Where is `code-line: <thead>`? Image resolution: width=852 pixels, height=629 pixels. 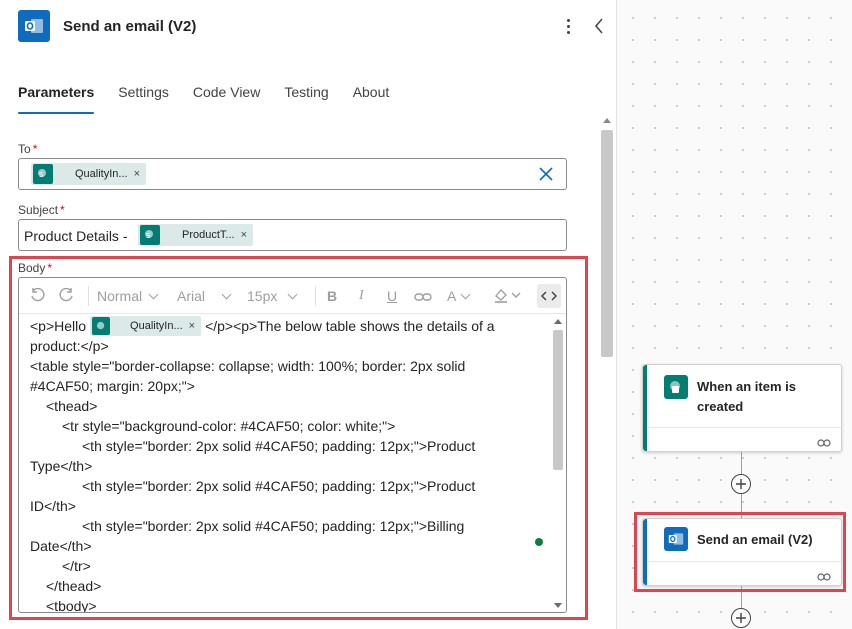
code-line: <thead> is located at coordinates (72, 406).